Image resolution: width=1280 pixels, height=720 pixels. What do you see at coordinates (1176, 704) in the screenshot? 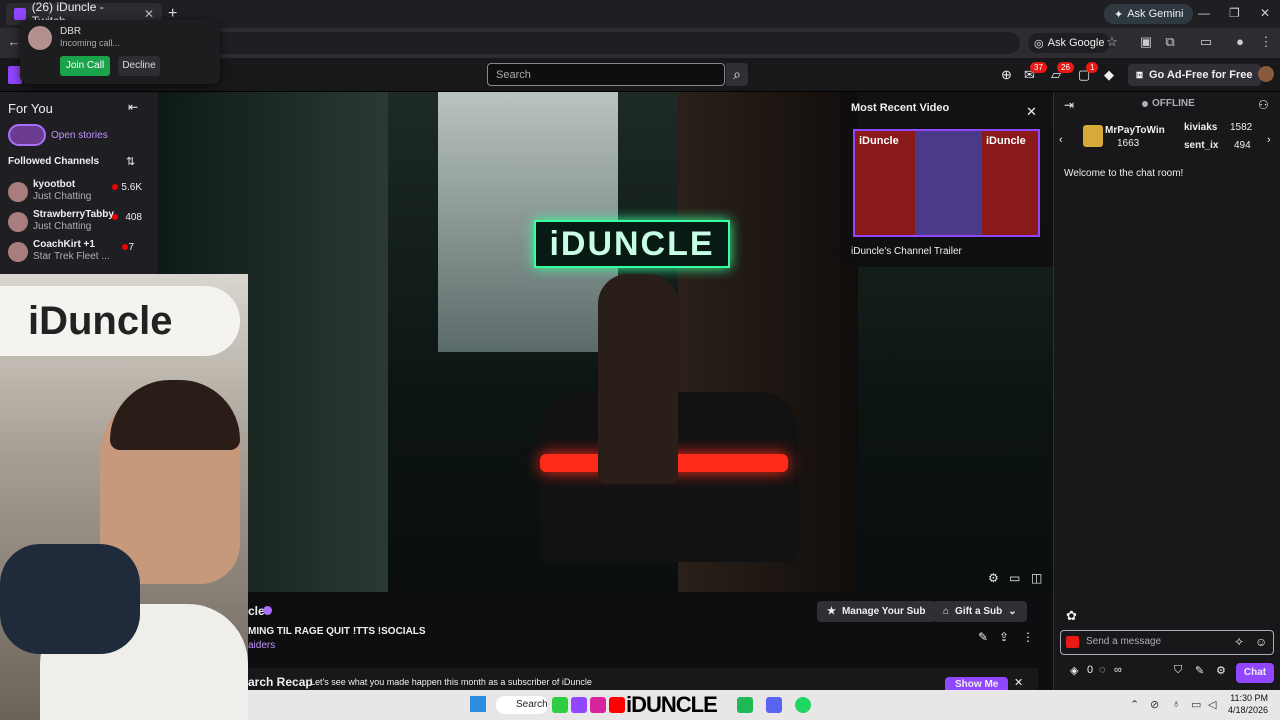
I see `mic-icon: ♁` at bounding box center [1176, 704].